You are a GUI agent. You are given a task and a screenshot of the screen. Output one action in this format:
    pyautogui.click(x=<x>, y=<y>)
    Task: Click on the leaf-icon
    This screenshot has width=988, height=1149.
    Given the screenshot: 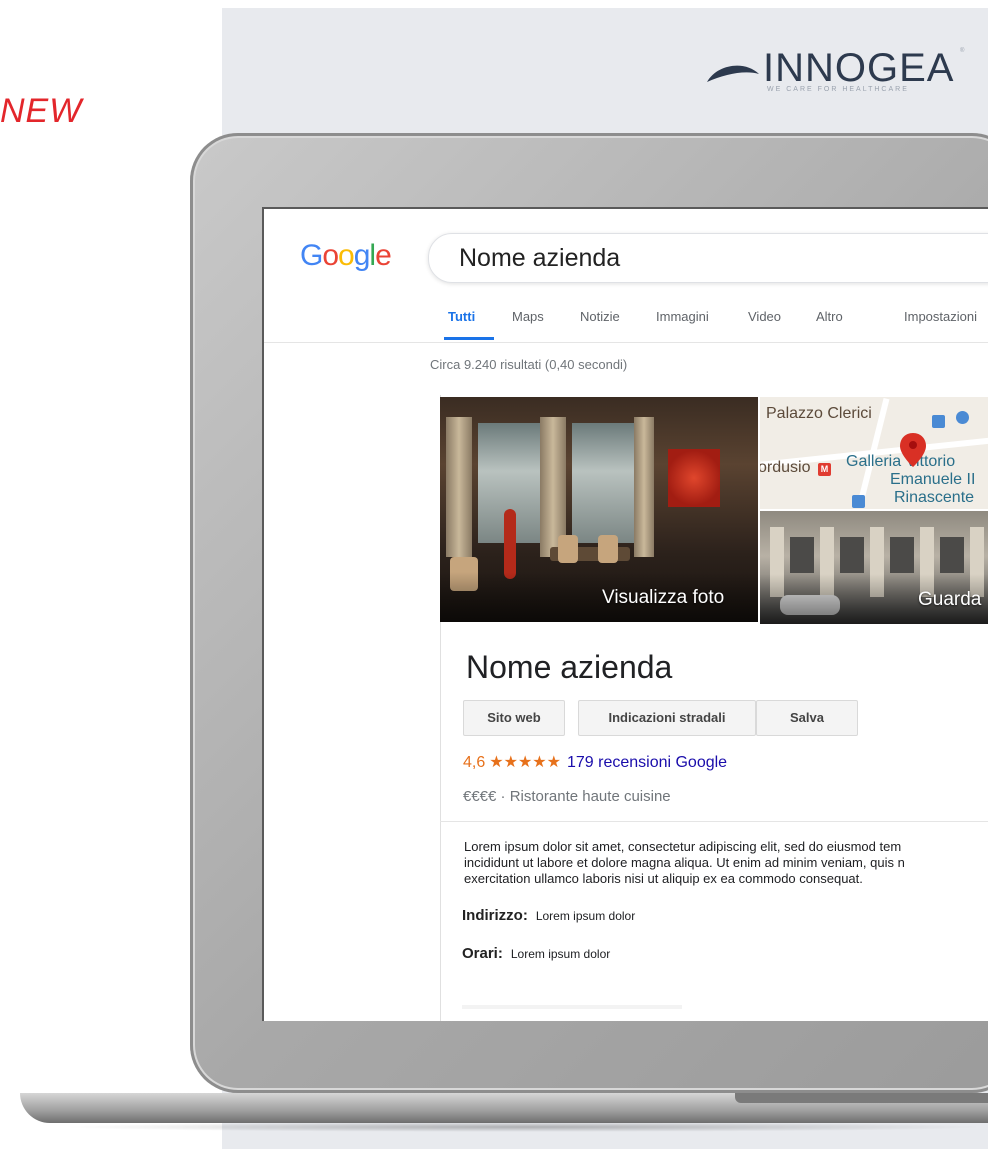 What is the action you would take?
    pyautogui.click(x=733, y=73)
    